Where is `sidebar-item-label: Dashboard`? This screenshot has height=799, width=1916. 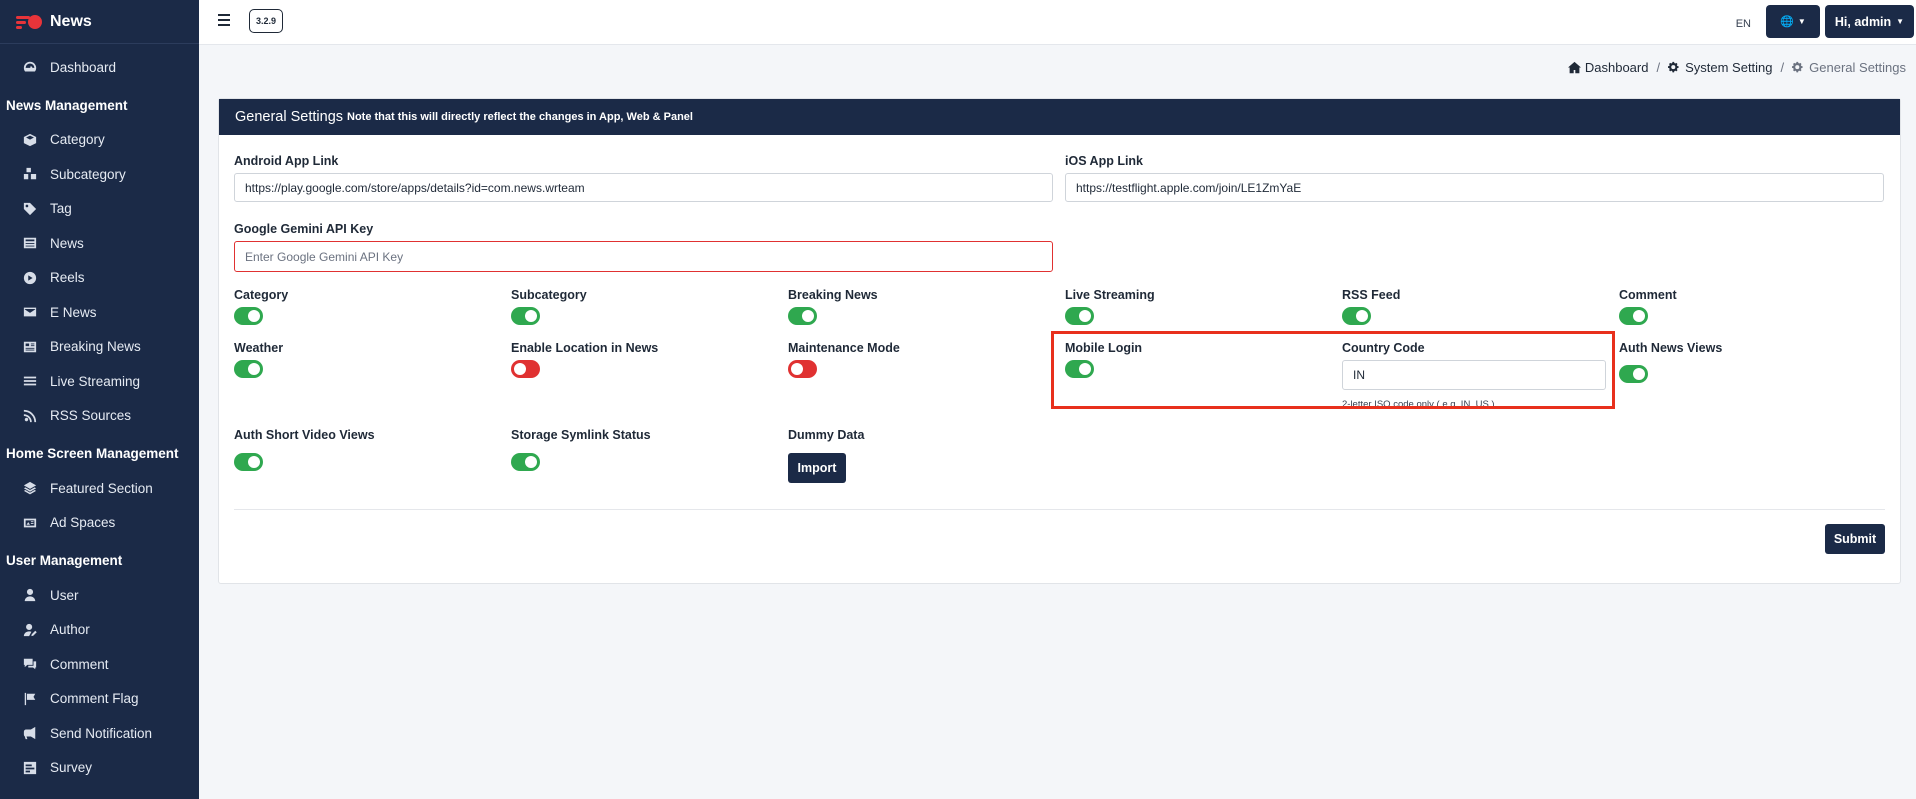
sidebar-item-label: Dashboard is located at coordinates (83, 67).